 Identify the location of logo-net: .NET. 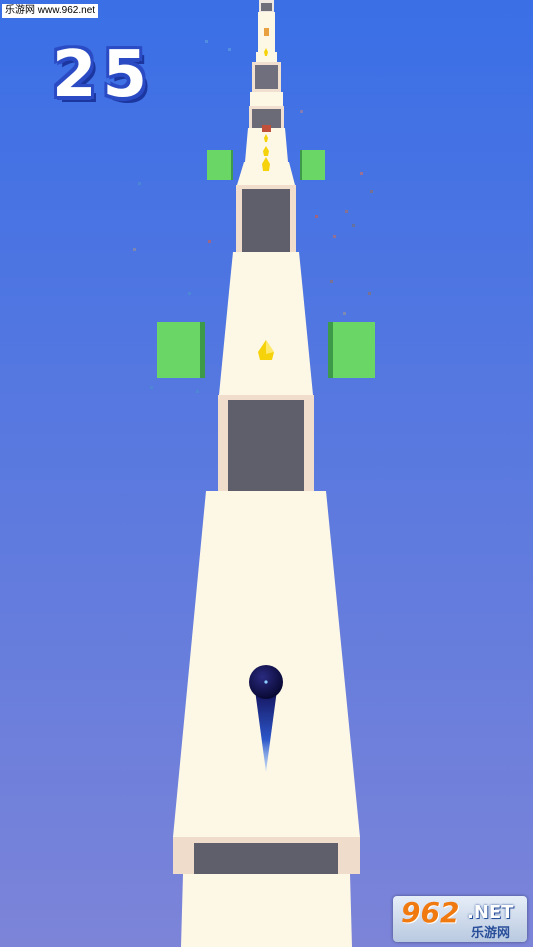
(490, 912).